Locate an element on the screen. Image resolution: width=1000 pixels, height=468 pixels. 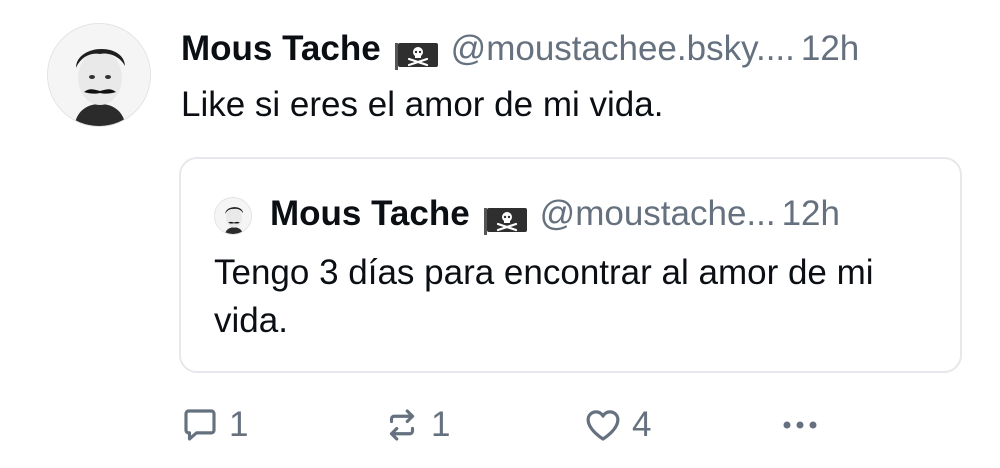
like-count: 4 is located at coordinates (642, 424).